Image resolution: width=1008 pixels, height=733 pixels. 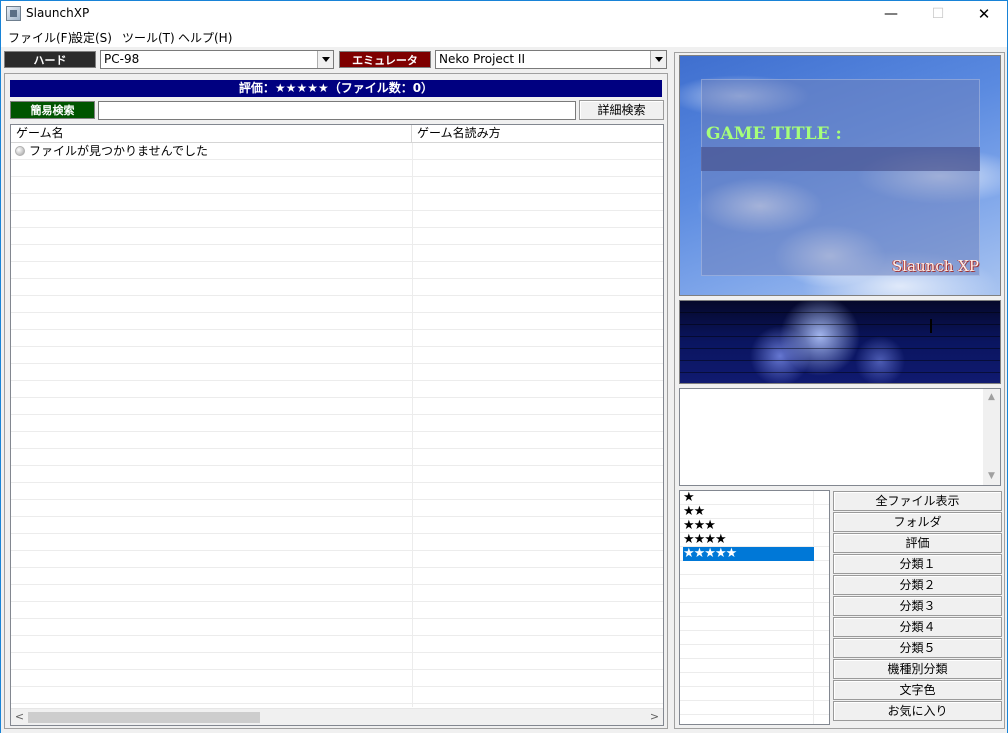 I want to click on column-header-game-reading: ゲーム名読み方, so click(x=537, y=134).